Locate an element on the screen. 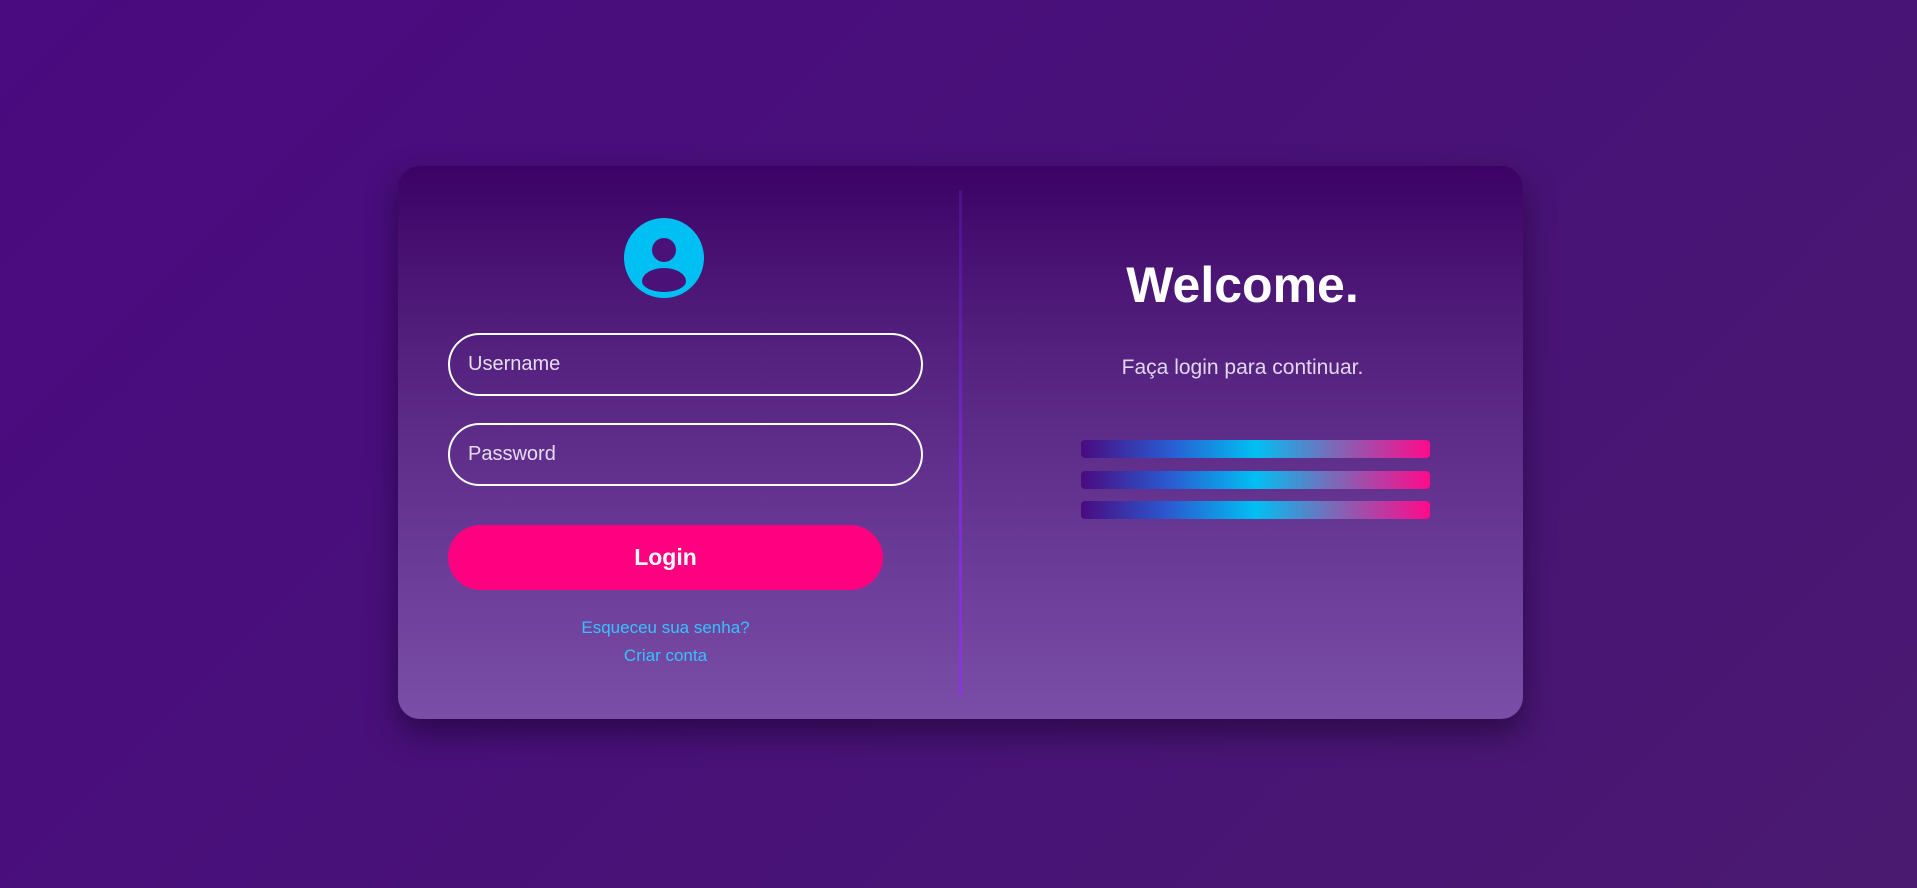 The width and height of the screenshot is (1917, 888). avatar-head is located at coordinates (664, 250).